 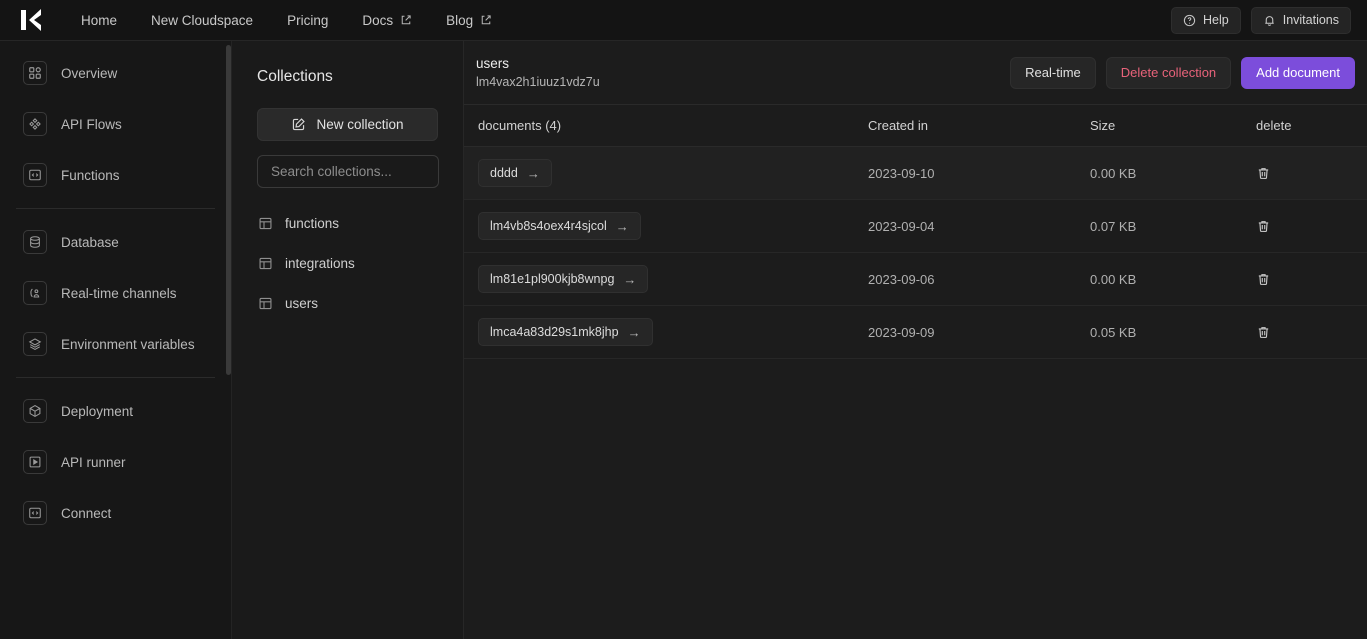 What do you see at coordinates (1298, 72) in the screenshot?
I see `add-document-button: Add document` at bounding box center [1298, 72].